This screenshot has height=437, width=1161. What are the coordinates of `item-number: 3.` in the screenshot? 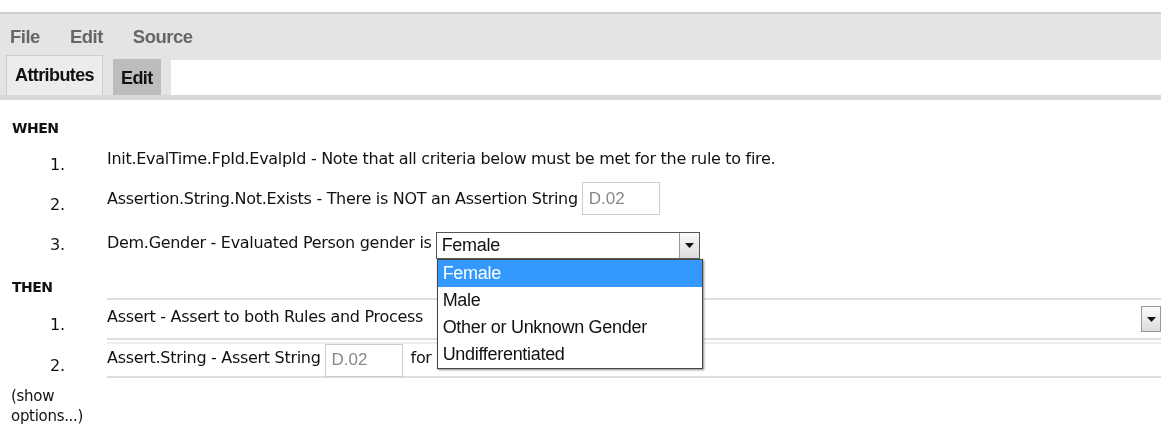 It's located at (57, 245).